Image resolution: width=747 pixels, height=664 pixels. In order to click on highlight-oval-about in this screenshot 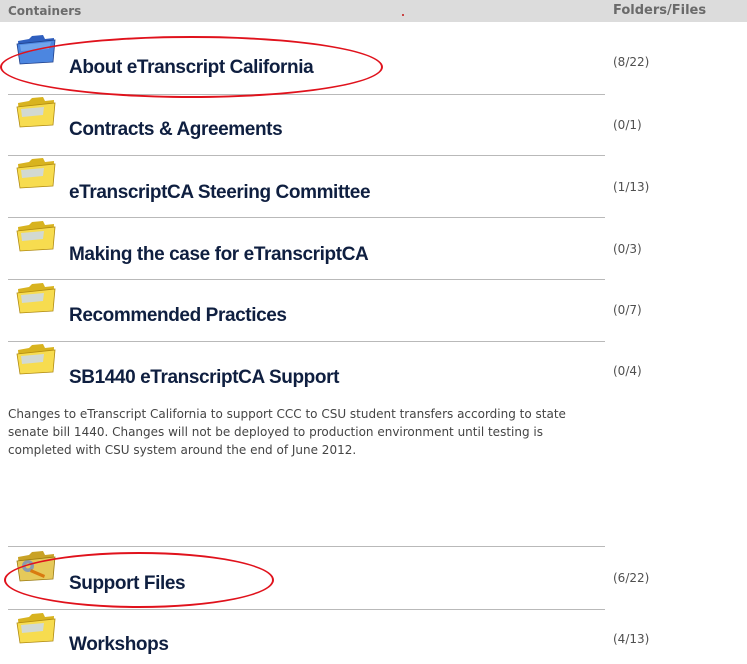, I will do `click(191, 67)`.